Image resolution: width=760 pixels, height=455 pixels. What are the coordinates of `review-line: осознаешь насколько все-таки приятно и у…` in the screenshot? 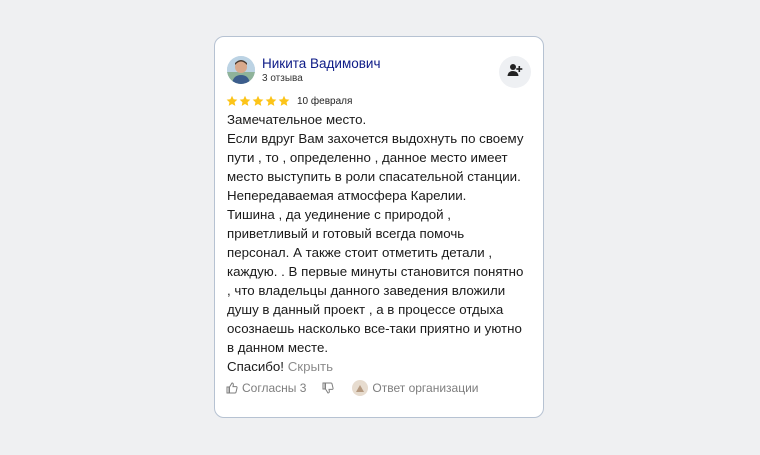 It's located at (374, 328).